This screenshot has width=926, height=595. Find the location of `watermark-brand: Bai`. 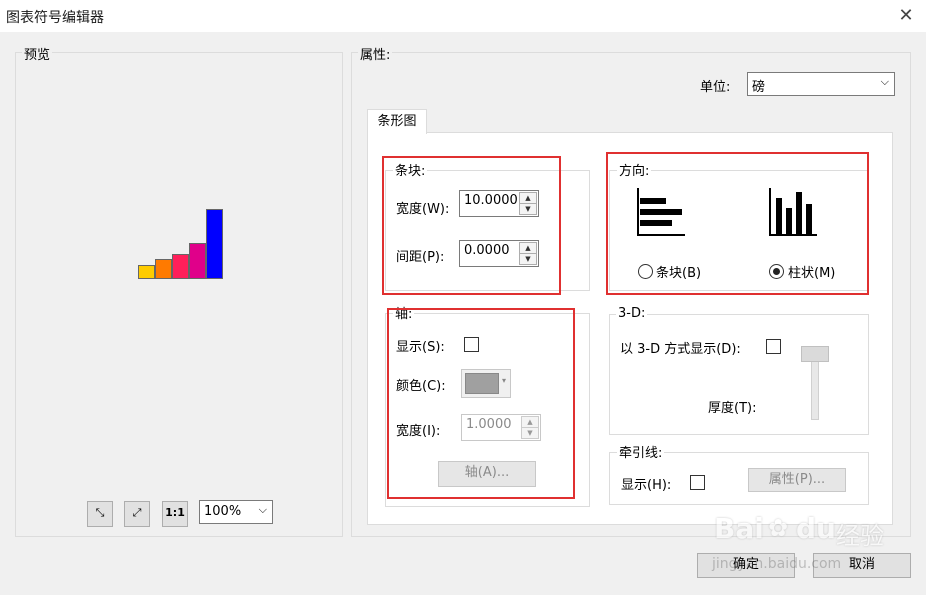

watermark-brand: Bai is located at coordinates (739, 528).